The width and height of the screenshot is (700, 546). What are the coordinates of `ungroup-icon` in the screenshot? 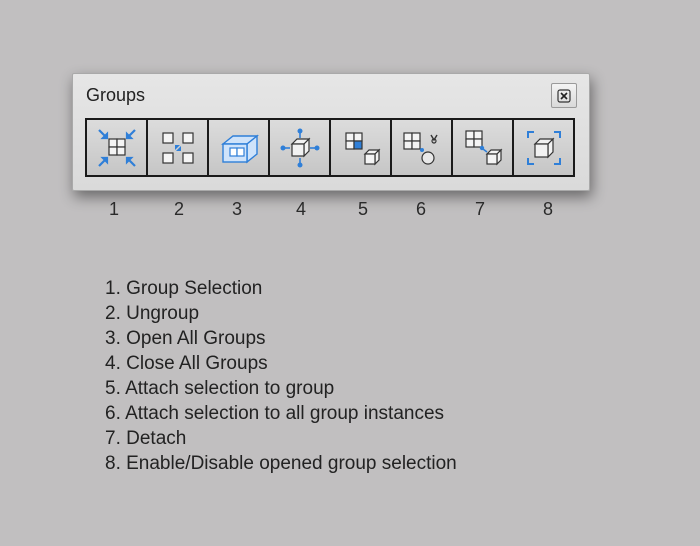 It's located at (177, 147).